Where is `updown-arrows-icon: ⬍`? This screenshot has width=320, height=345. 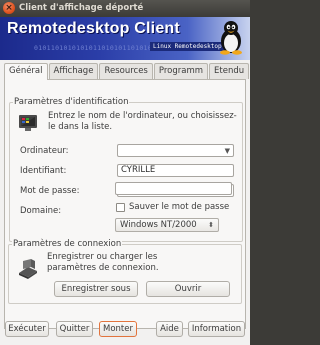
updown-arrows-icon: ⬍ is located at coordinates (211, 225).